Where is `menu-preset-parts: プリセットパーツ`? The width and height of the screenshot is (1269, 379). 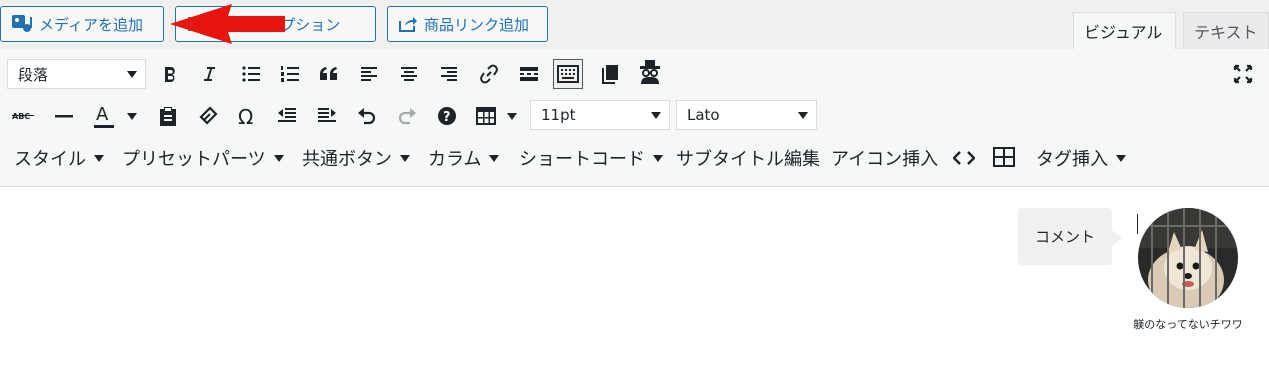
menu-preset-parts: プリセットパーツ is located at coordinates (203, 158).